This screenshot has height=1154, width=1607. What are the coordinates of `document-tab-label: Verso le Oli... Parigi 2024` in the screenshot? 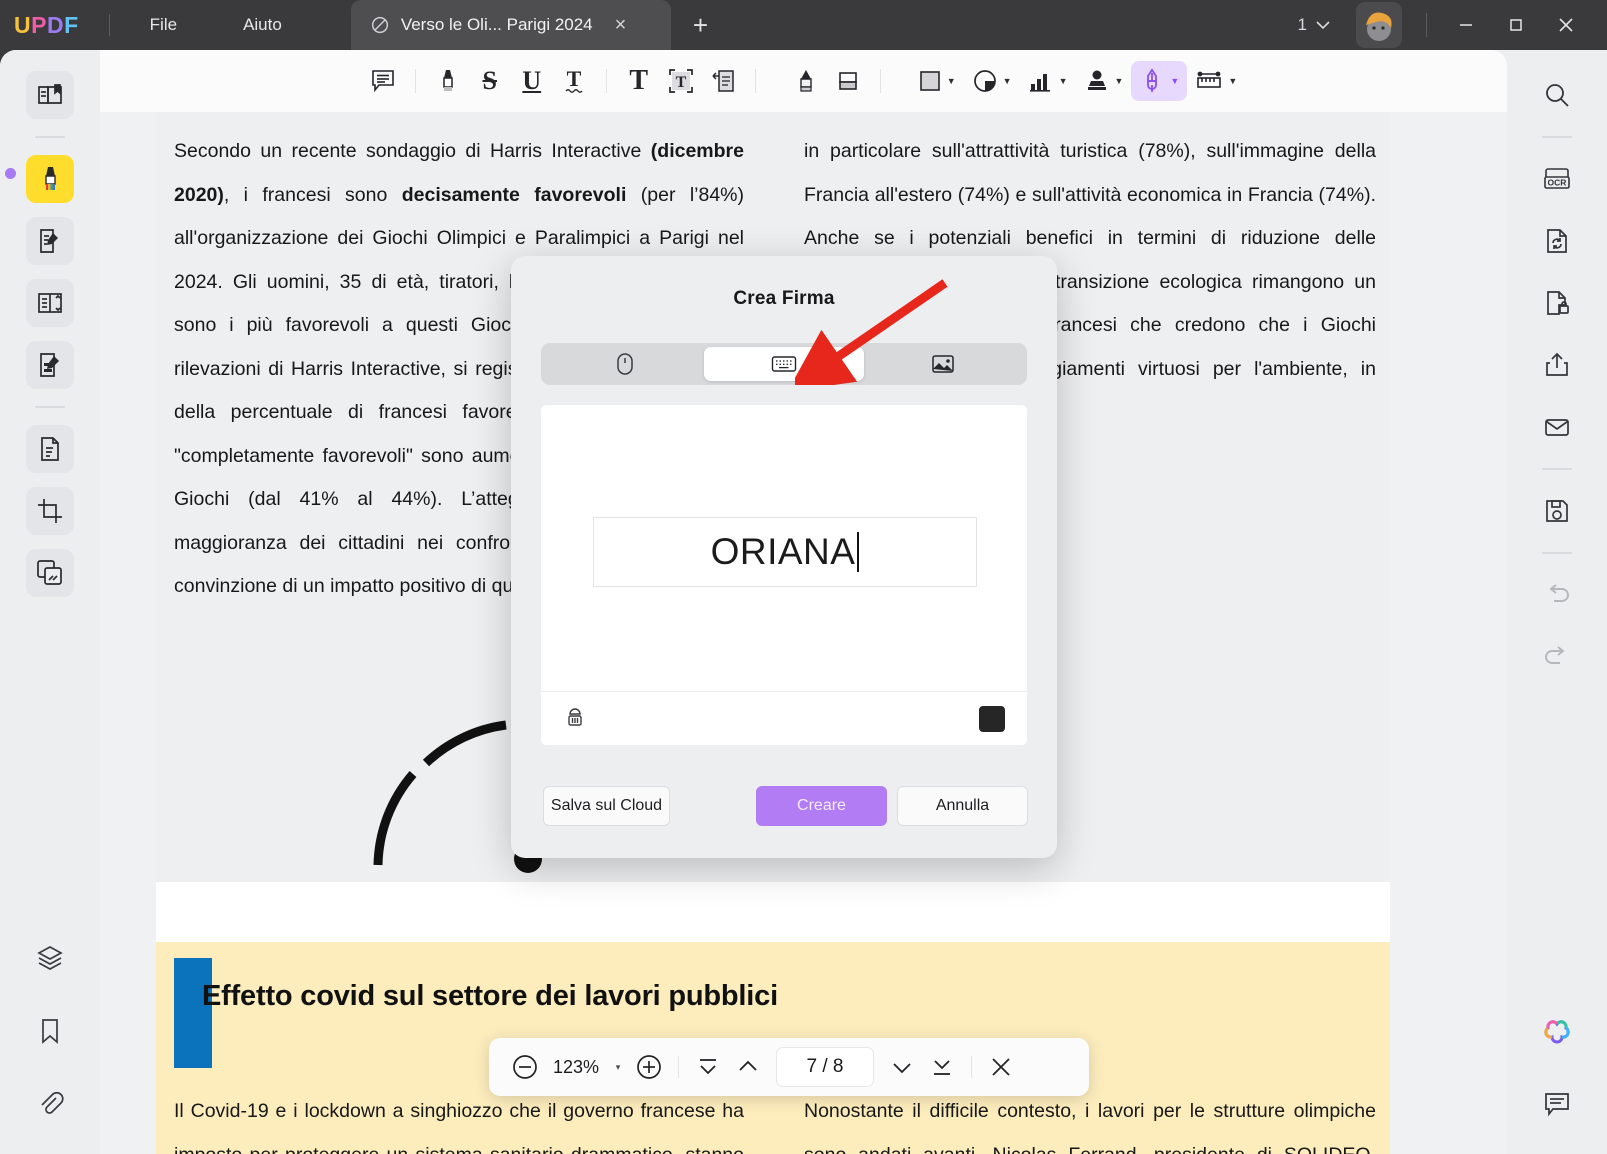 It's located at (496, 24).